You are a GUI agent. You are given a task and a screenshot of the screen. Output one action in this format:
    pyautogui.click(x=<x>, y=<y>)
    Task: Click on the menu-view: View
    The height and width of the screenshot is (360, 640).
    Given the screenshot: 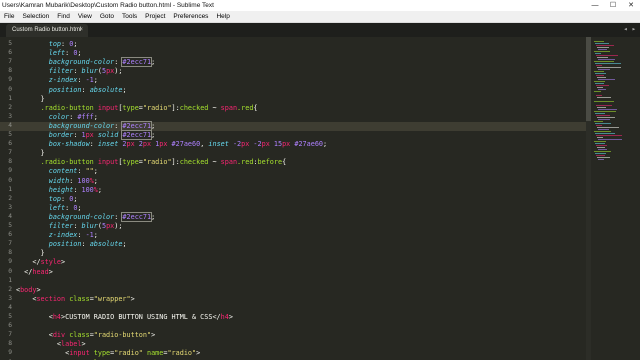 What is the action you would take?
    pyautogui.click(x=85, y=16)
    